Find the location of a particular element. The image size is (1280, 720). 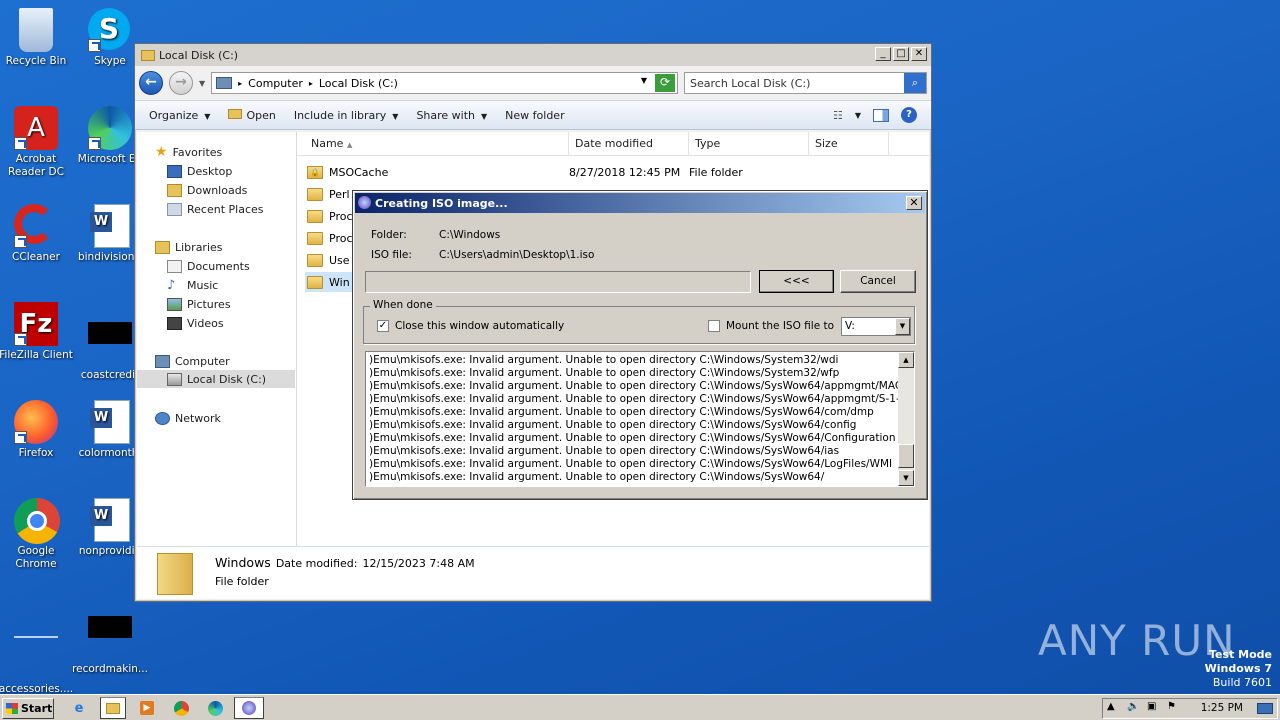

nav-label: Network is located at coordinates (198, 418).